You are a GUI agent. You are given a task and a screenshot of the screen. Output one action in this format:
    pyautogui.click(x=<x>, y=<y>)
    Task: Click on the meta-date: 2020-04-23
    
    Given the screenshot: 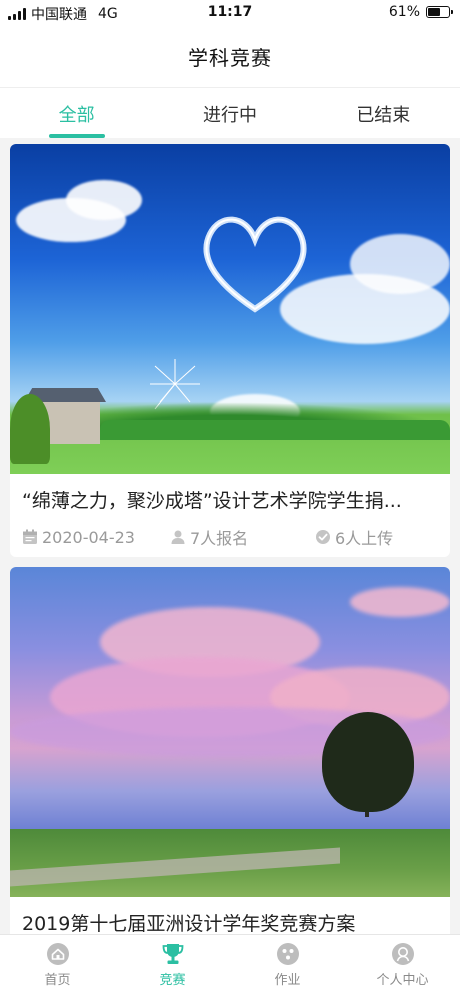 What is the action you would take?
    pyautogui.click(x=96, y=537)
    